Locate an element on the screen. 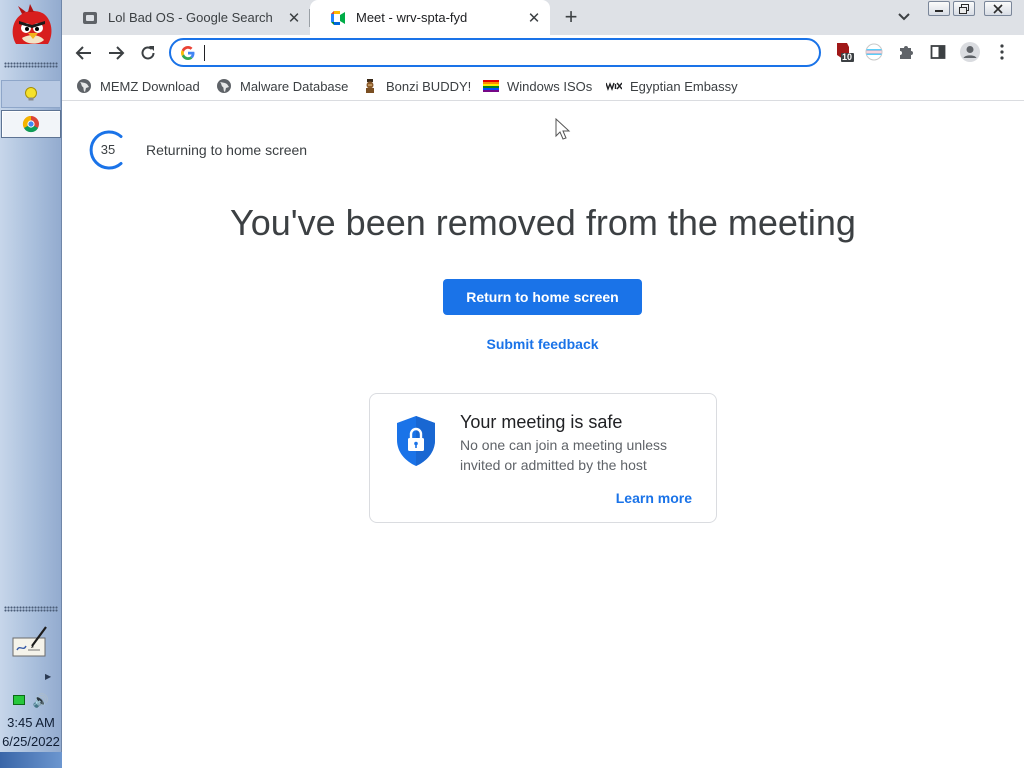 Image resolution: width=1024 pixels, height=768 pixels. side-panel-button is located at coordinates (938, 52).